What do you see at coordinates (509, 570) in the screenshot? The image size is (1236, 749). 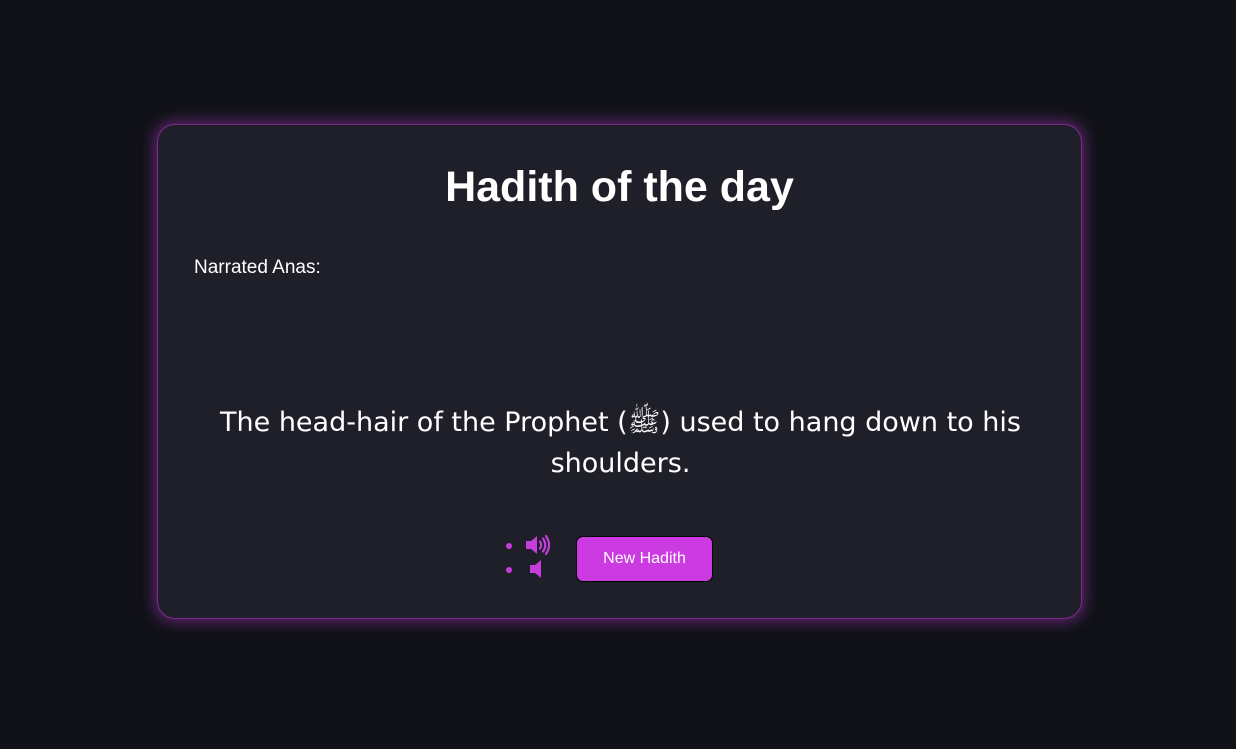 I see `audio-off-radio` at bounding box center [509, 570].